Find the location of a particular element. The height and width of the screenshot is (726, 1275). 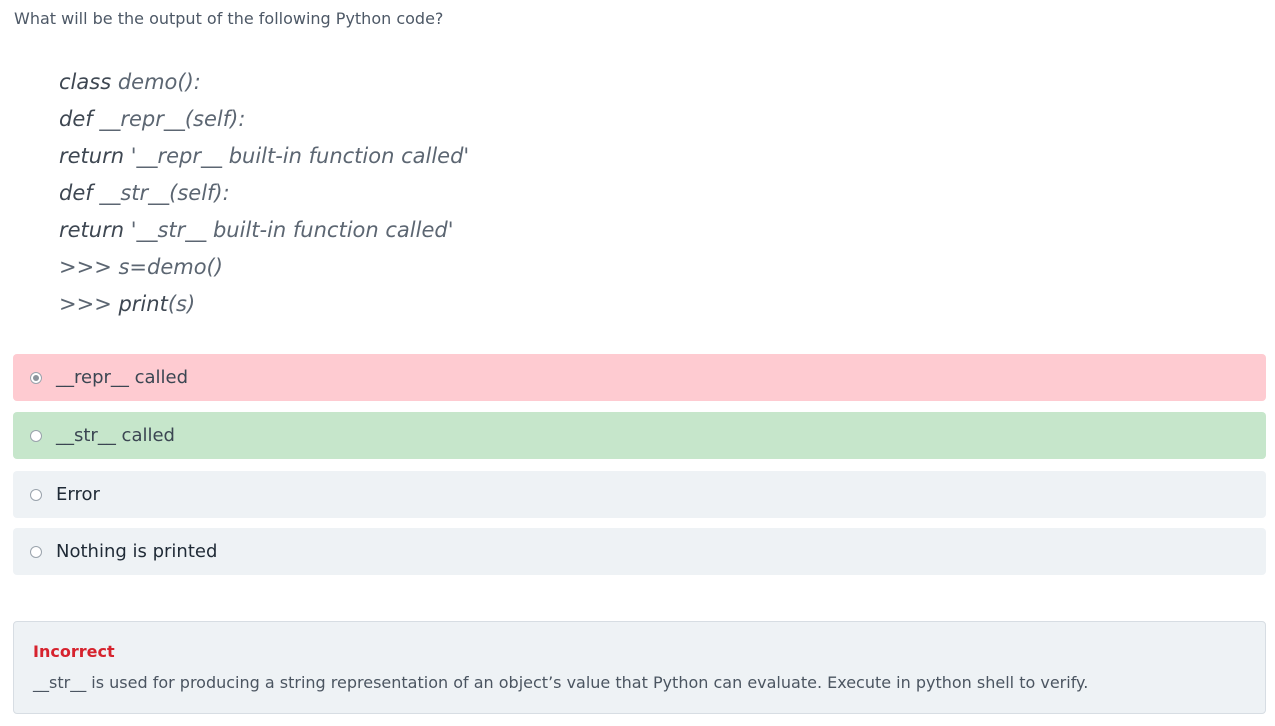

code-prompt: >>> is located at coordinates (89, 304).